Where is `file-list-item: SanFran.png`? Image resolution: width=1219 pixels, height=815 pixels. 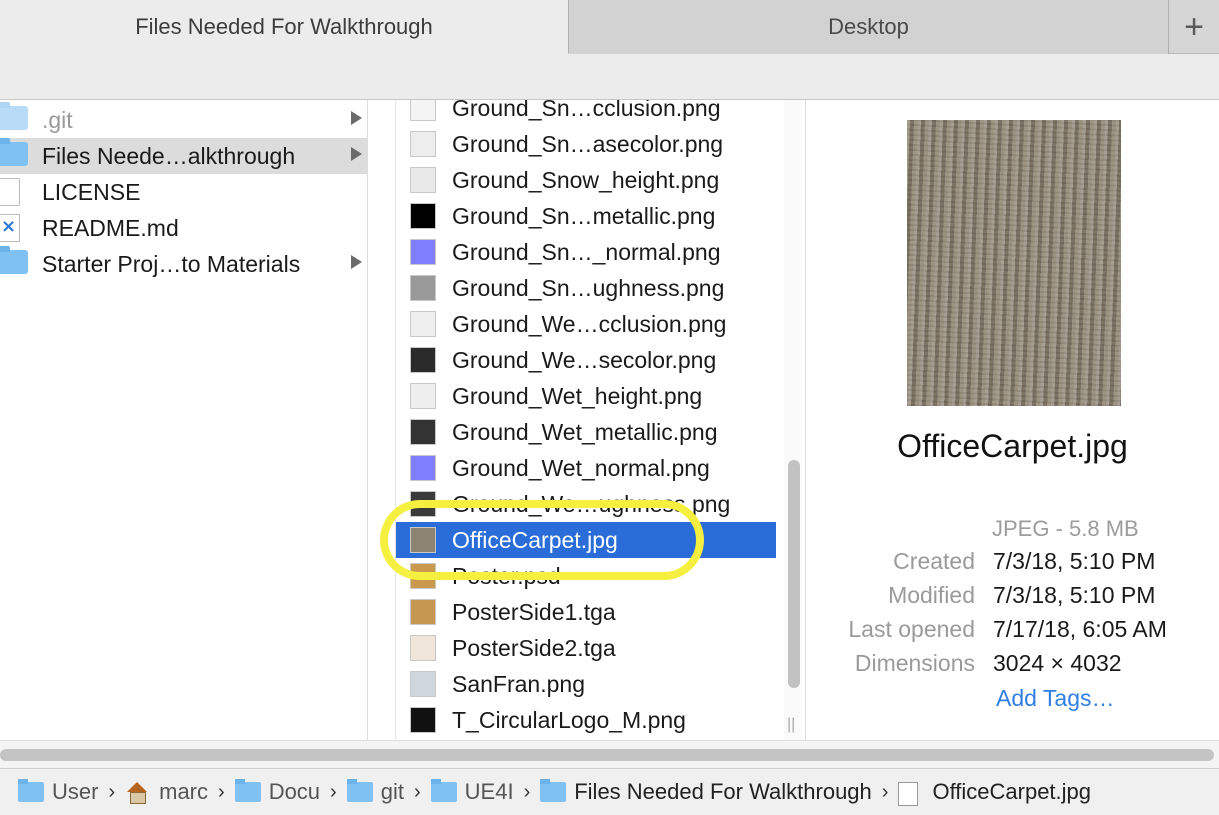 file-list-item: SanFran.png is located at coordinates (586, 684).